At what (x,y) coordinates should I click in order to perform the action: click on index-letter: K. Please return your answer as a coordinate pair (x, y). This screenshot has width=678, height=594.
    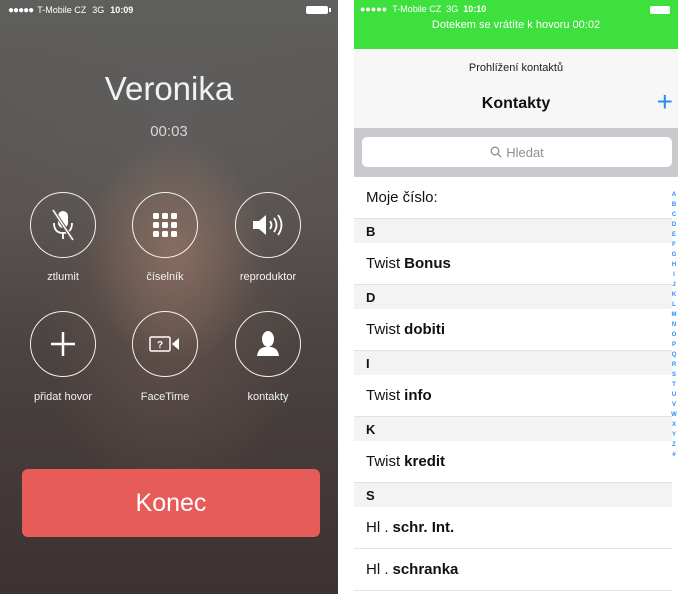
    Looking at the image, I should click on (674, 295).